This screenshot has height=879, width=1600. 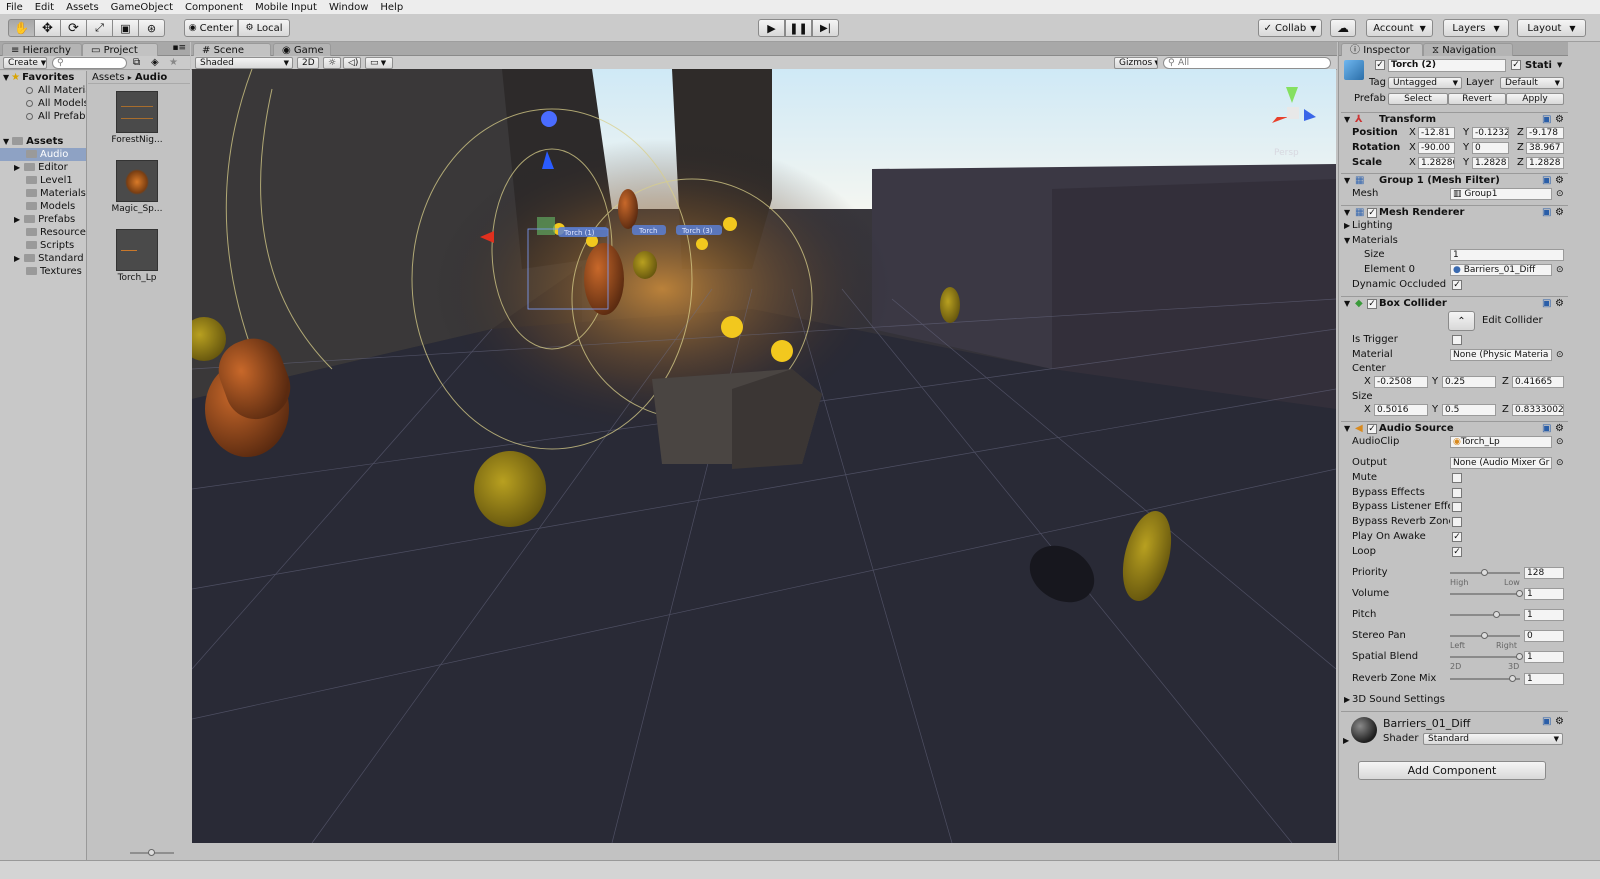 What do you see at coordinates (1545, 163) in the screenshot?
I see `scale-z-field: 1.2828` at bounding box center [1545, 163].